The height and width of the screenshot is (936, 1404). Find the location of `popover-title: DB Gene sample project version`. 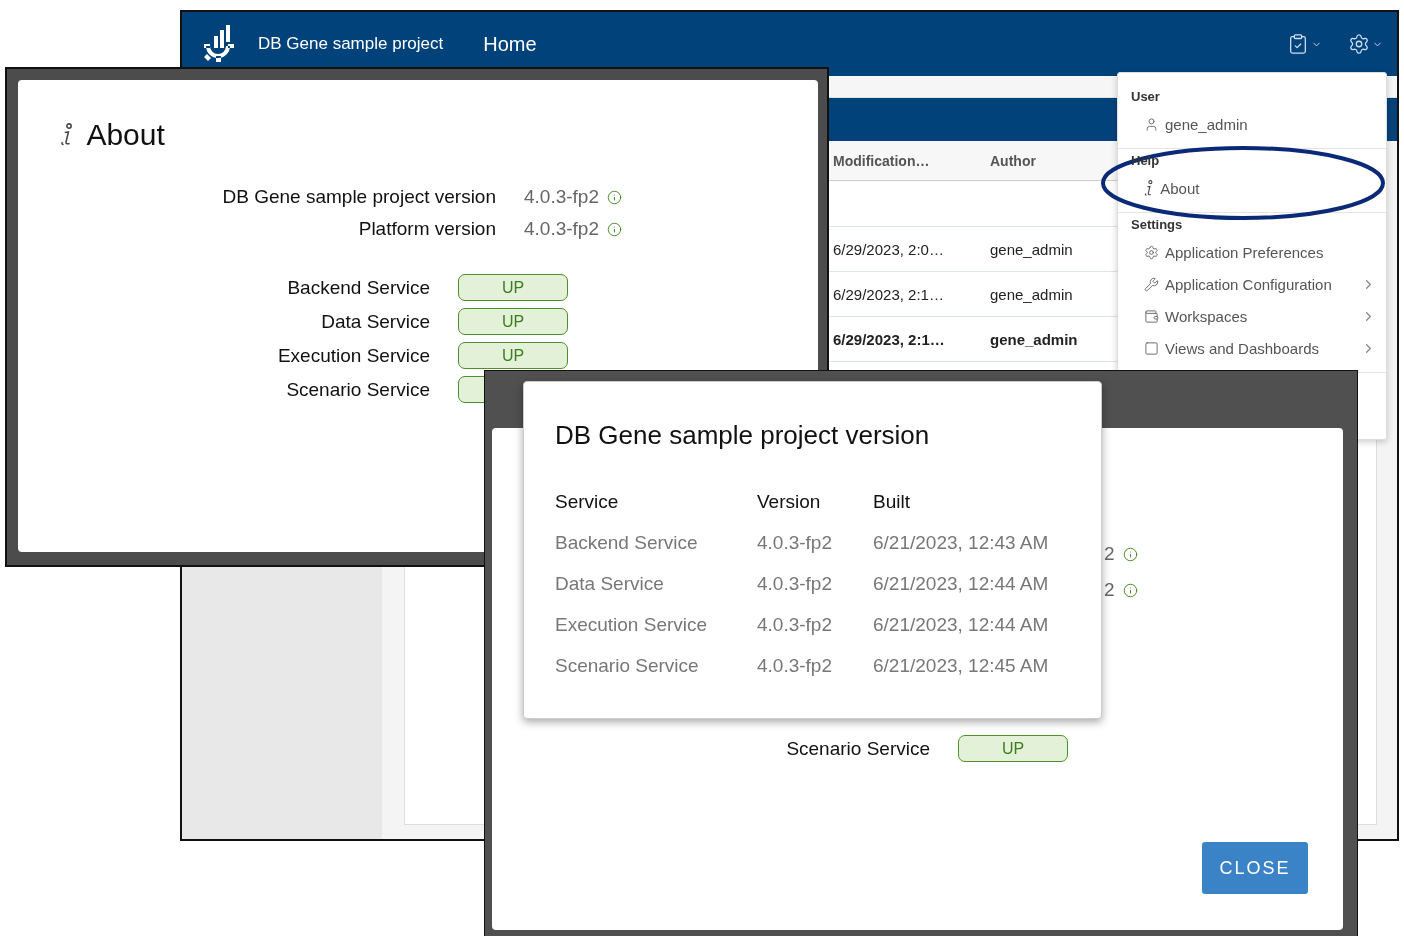

popover-title: DB Gene sample project version is located at coordinates (743, 435).